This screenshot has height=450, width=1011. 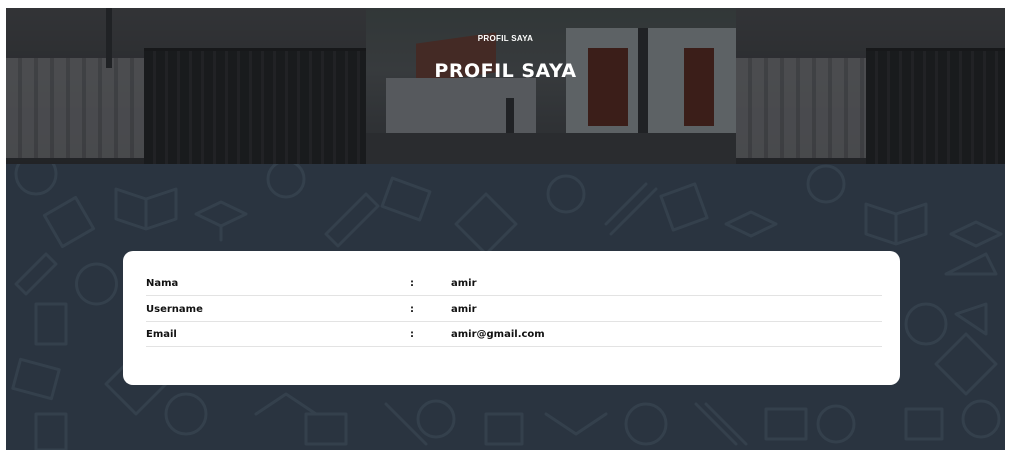 I want to click on hero-breadcrumb: PROFIL SAYA, so click(x=505, y=38).